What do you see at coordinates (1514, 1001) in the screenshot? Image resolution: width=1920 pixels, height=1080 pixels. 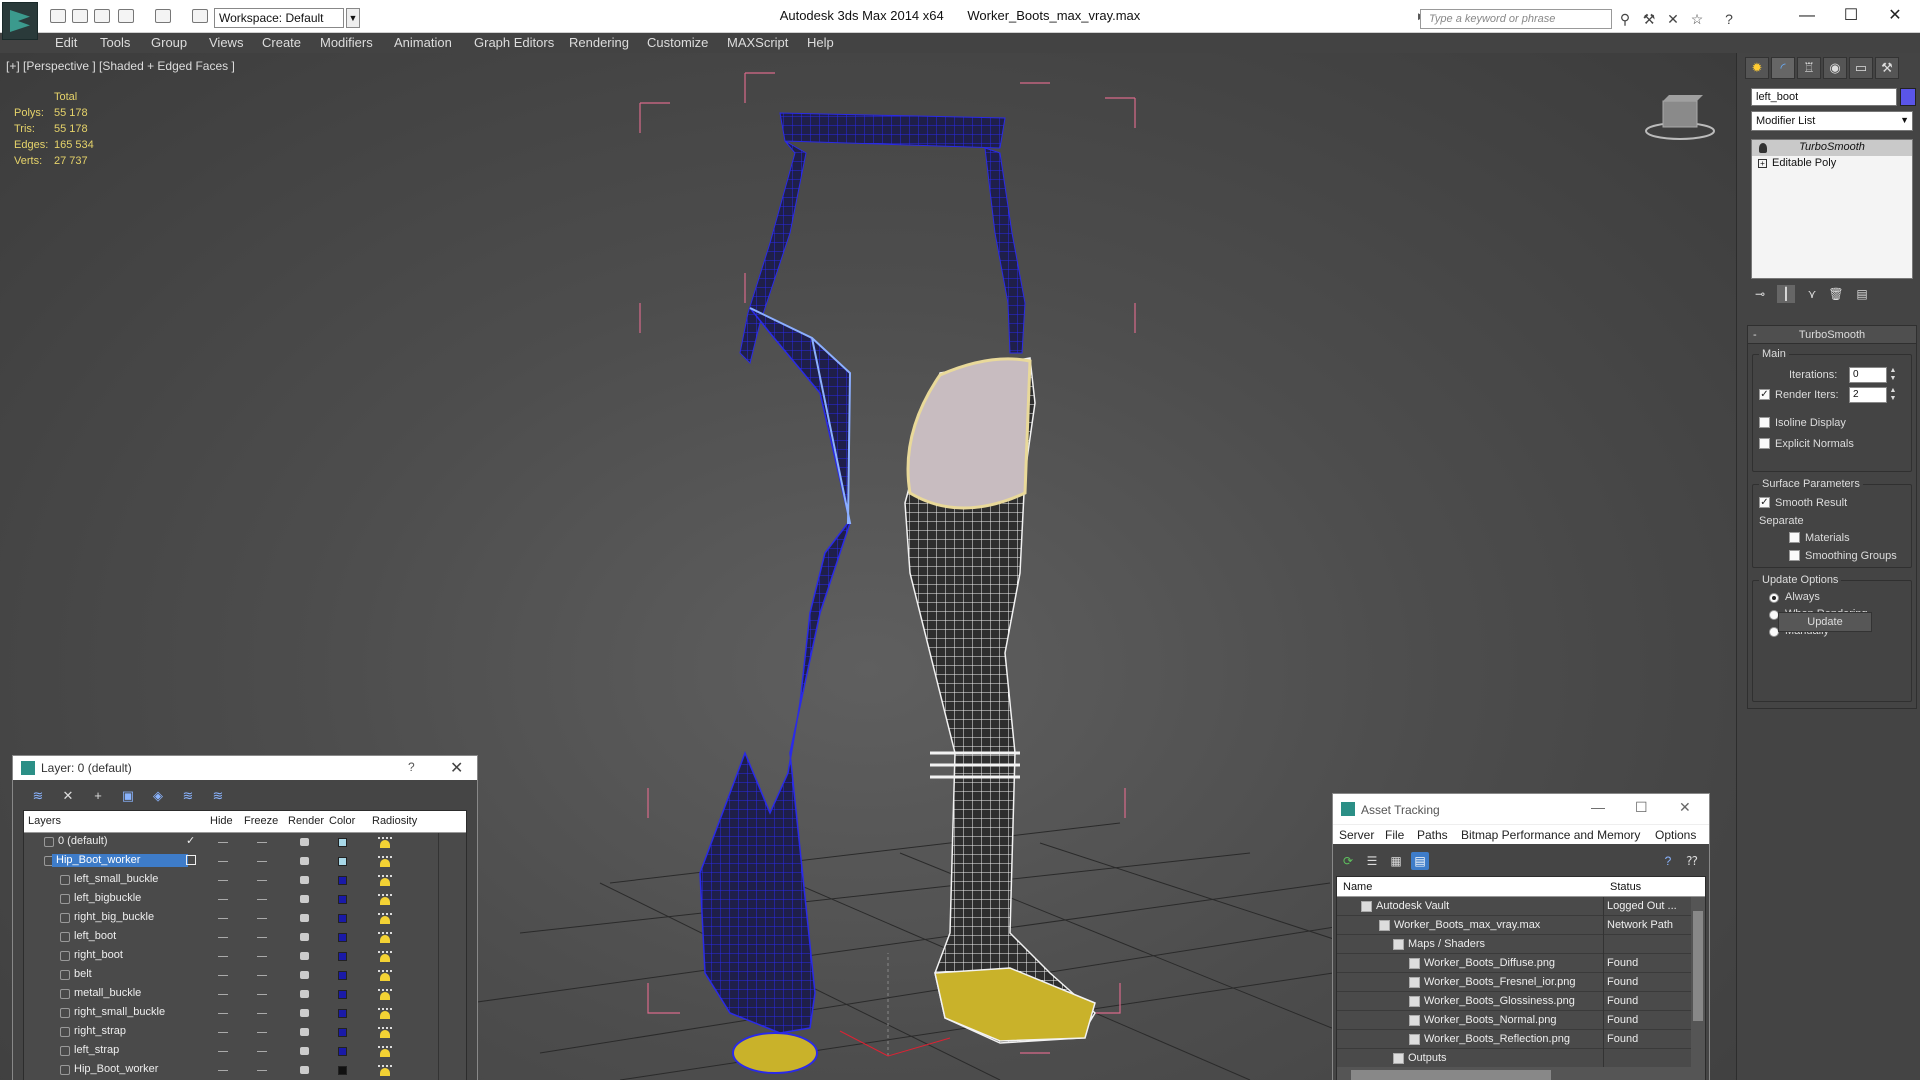 I see `asset-row: Worker_Boots_Glossiness.png Found` at bounding box center [1514, 1001].